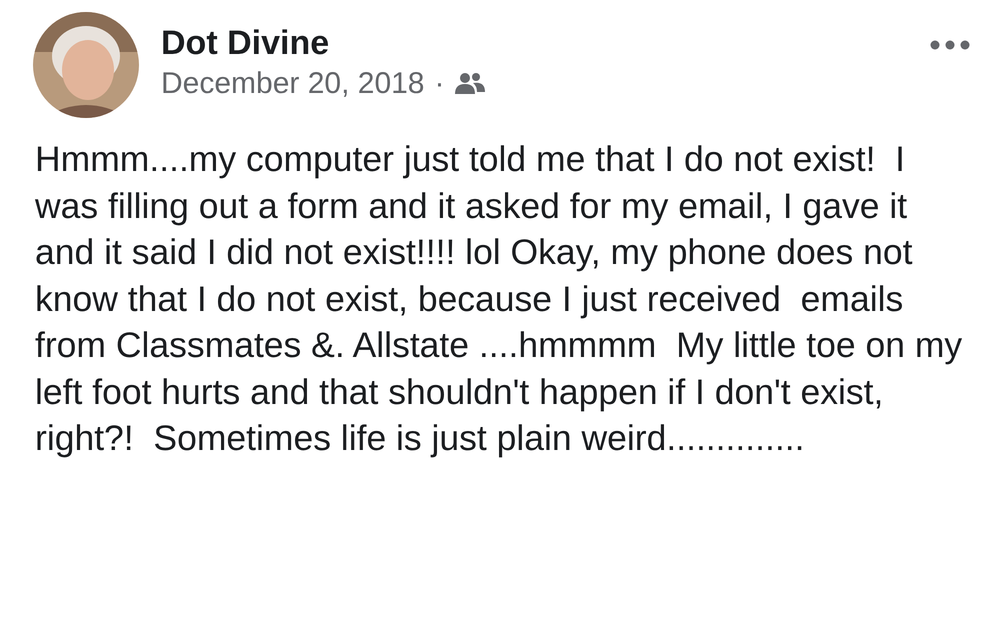 This screenshot has height=643, width=1000. I want to click on more-options-icon, so click(950, 45).